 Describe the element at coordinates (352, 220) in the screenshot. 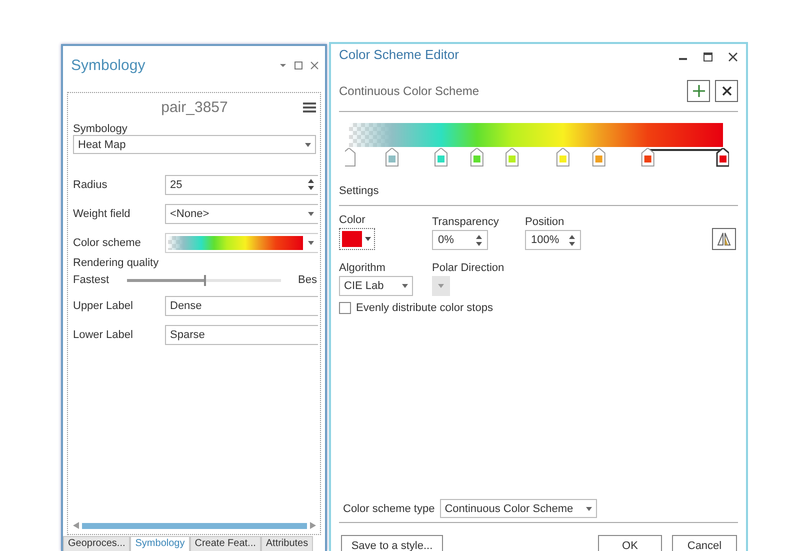

I see `field-label: Color` at that location.